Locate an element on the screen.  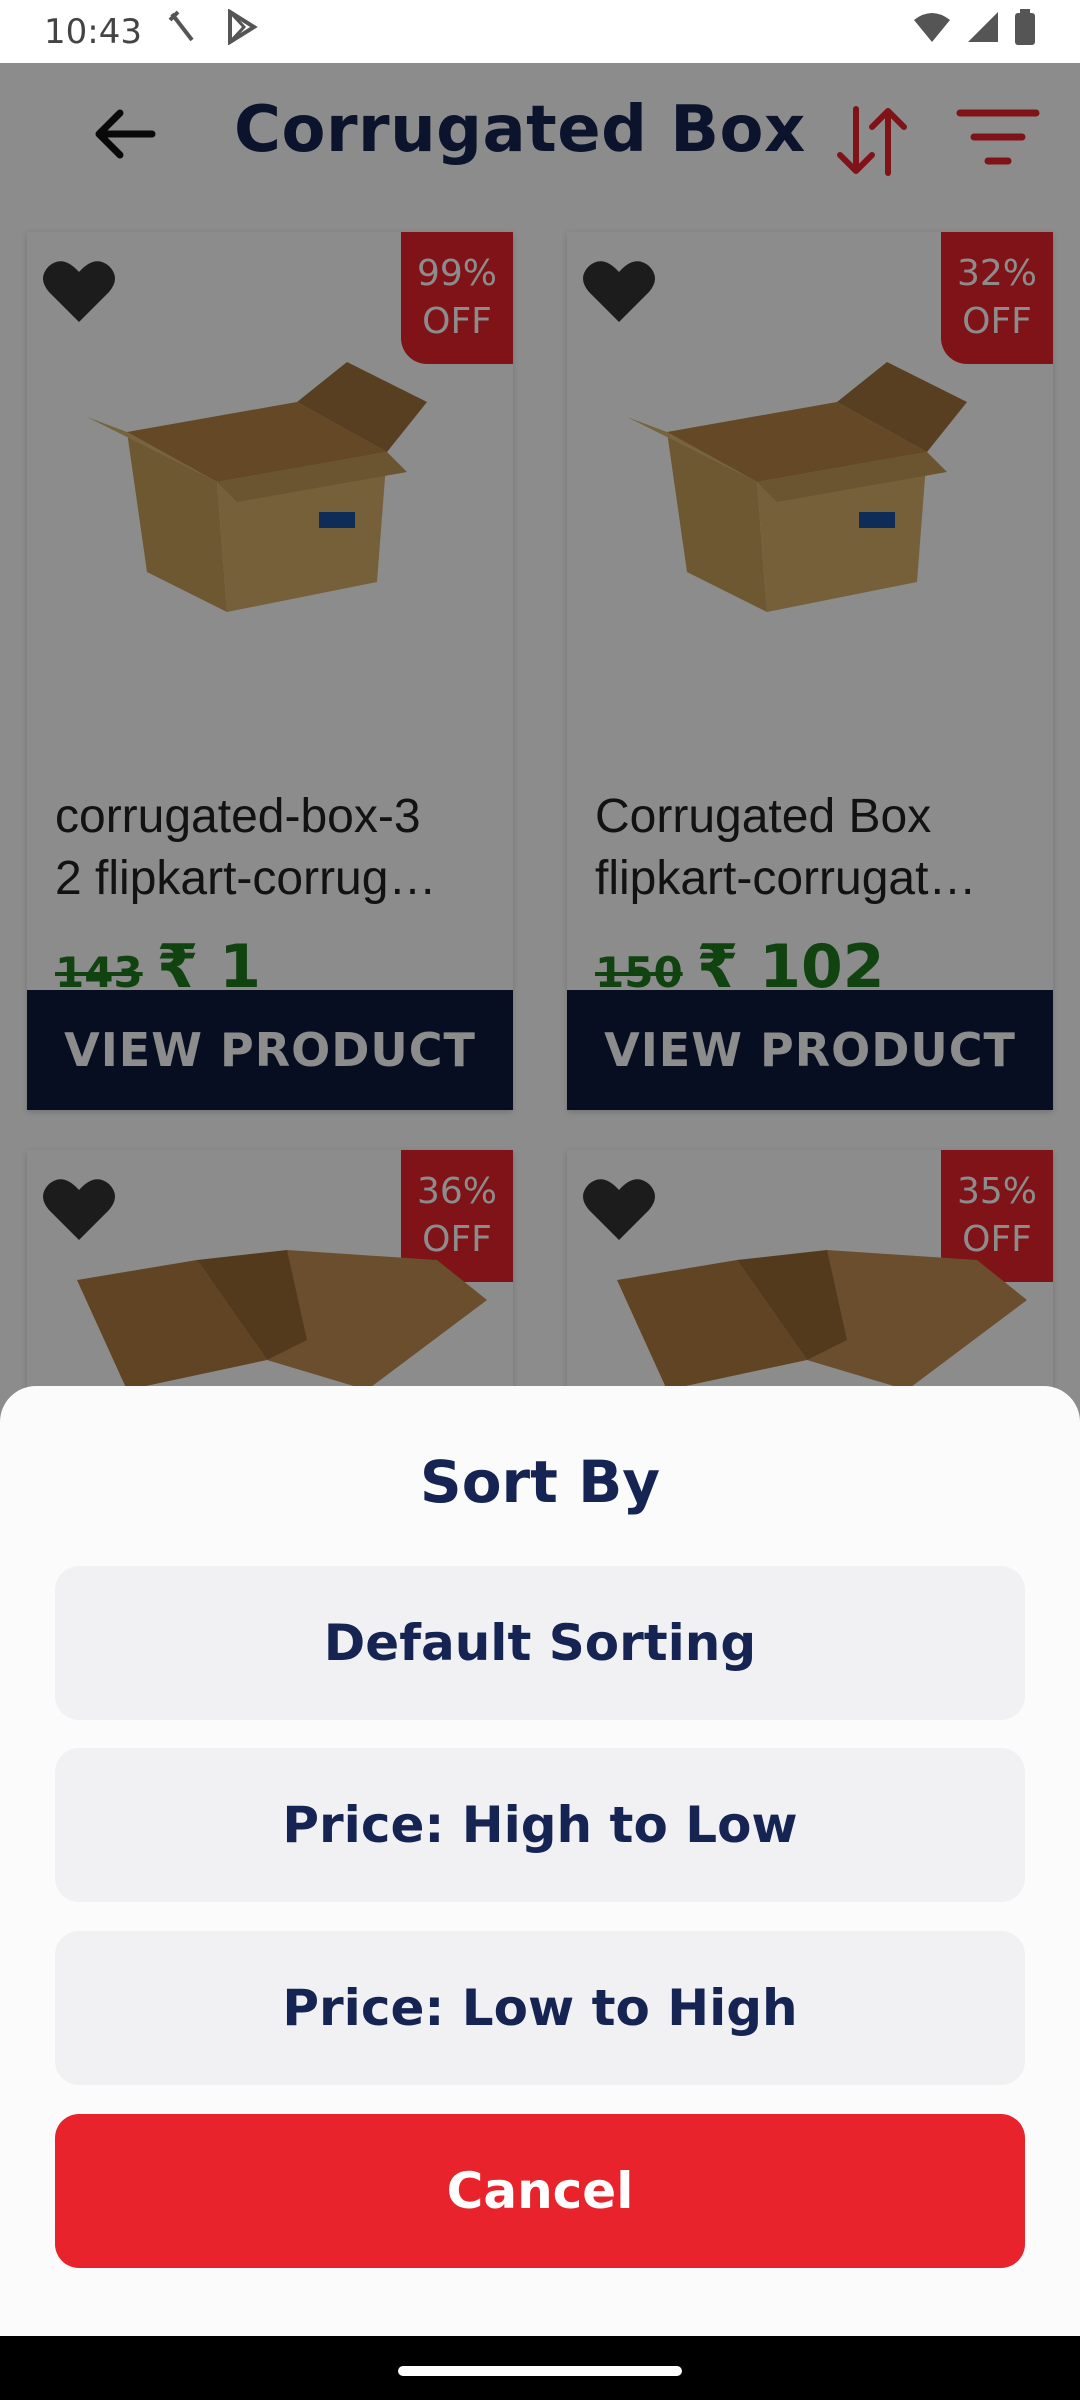
sort-option-default: Default Sorting is located at coordinates (540, 1643).